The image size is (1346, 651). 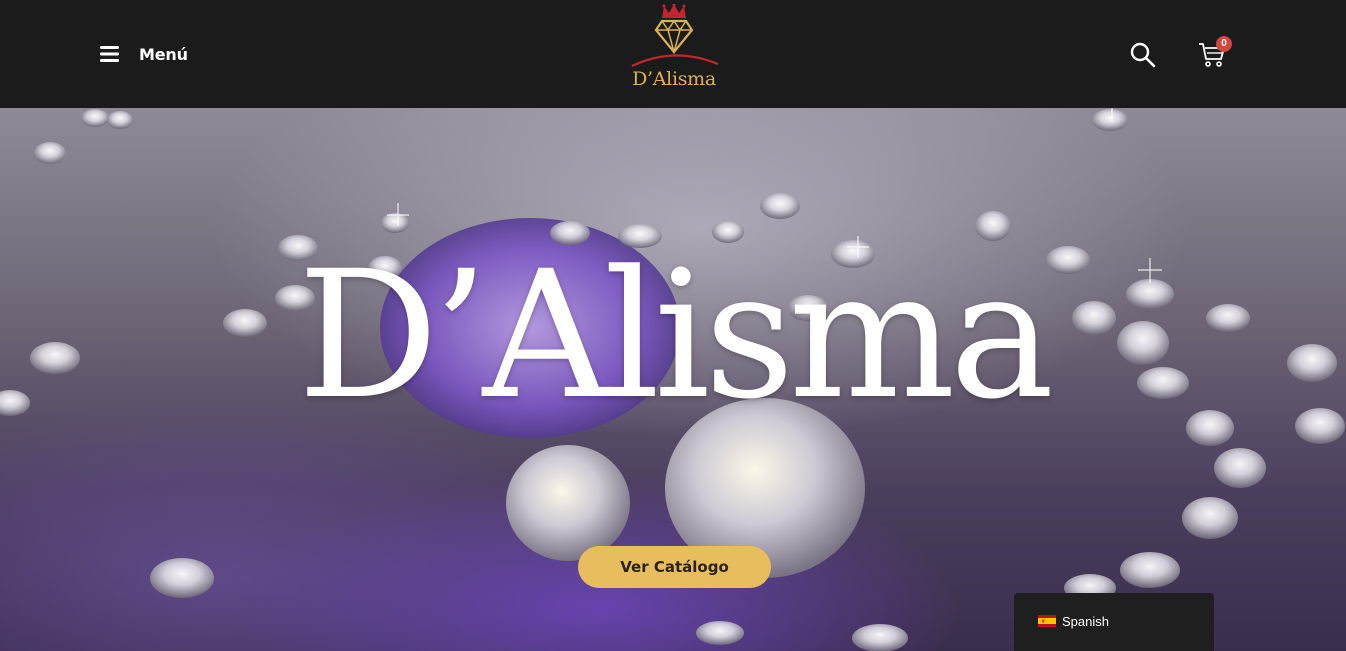 What do you see at coordinates (674, 567) in the screenshot?
I see `view-catalog-button: Ver Catálogo` at bounding box center [674, 567].